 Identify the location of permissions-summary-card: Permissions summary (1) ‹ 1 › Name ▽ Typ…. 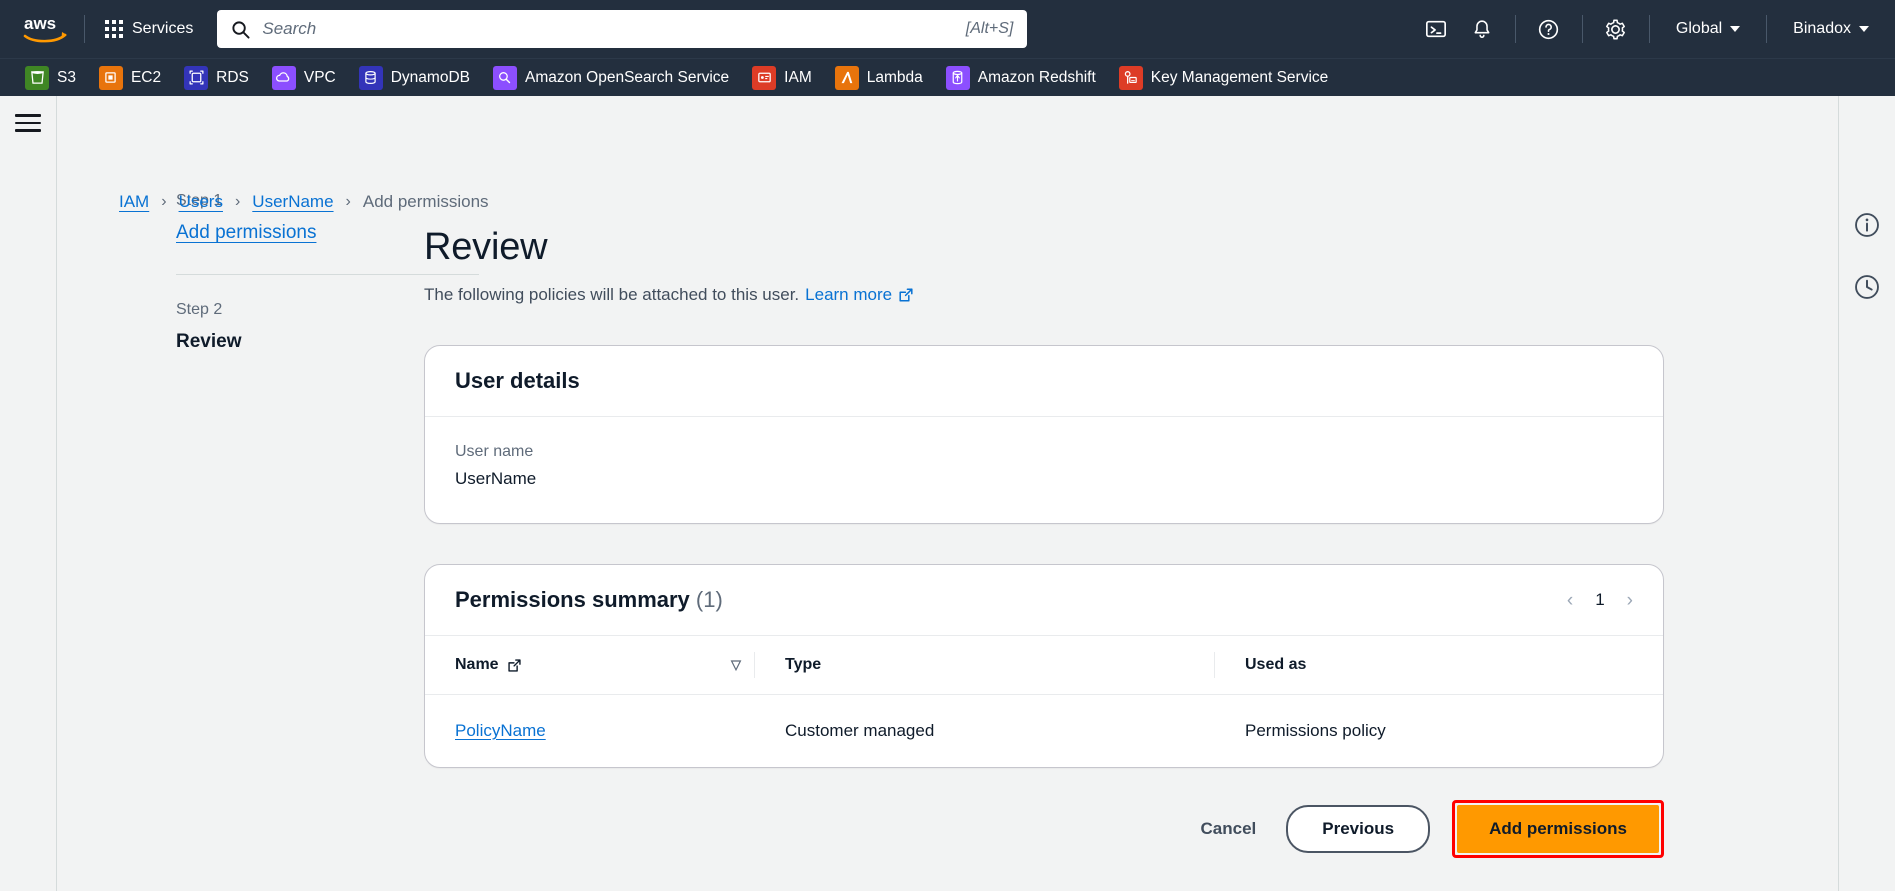
(1044, 666).